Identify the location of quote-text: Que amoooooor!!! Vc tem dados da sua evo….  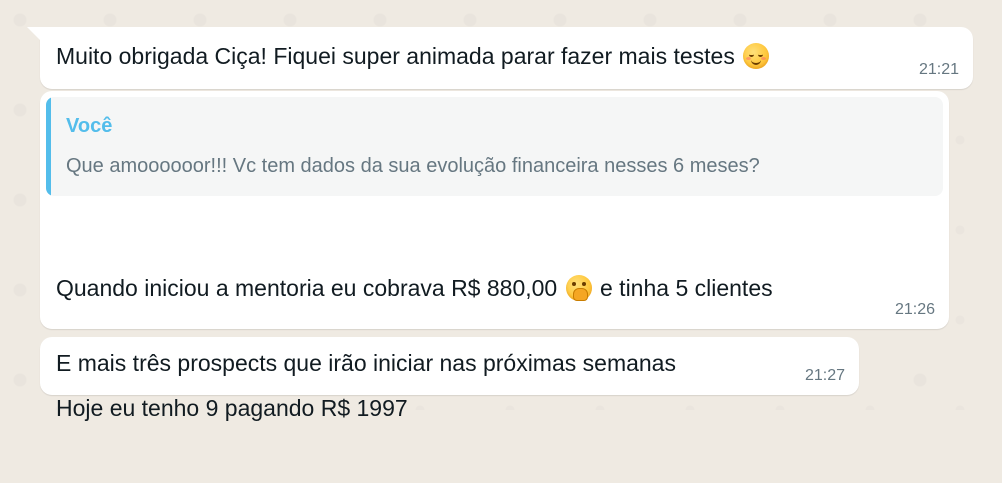
(413, 166).